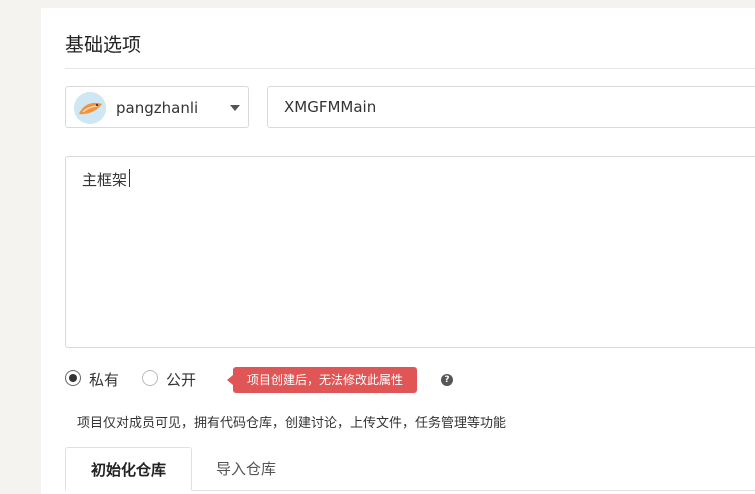 The width and height of the screenshot is (755, 494). Describe the element at coordinates (410, 68) in the screenshot. I see `section-divider` at that location.